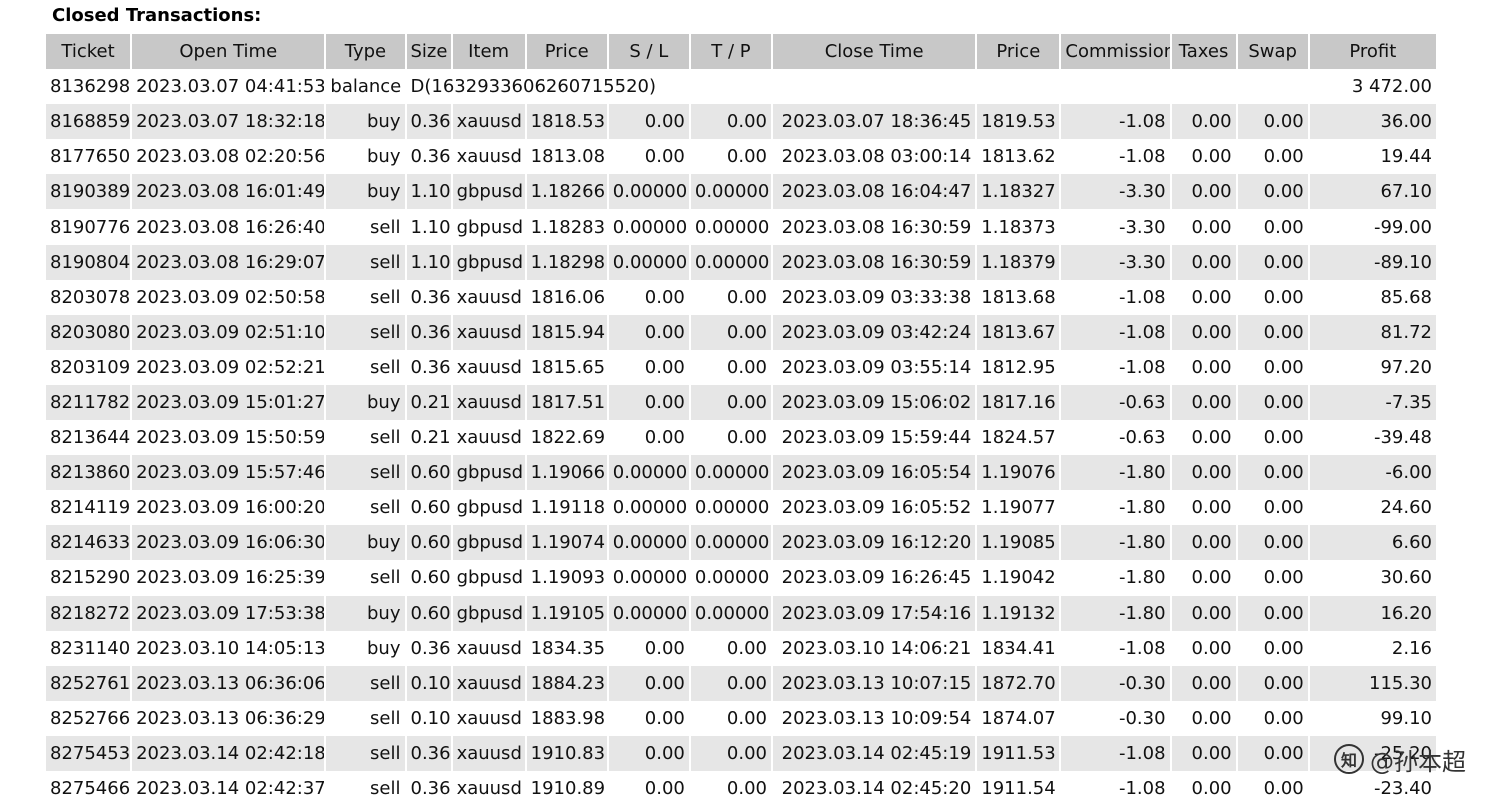 The width and height of the screenshot is (1494, 807). I want to click on cell-profit: 85.68, so click(1372, 297).